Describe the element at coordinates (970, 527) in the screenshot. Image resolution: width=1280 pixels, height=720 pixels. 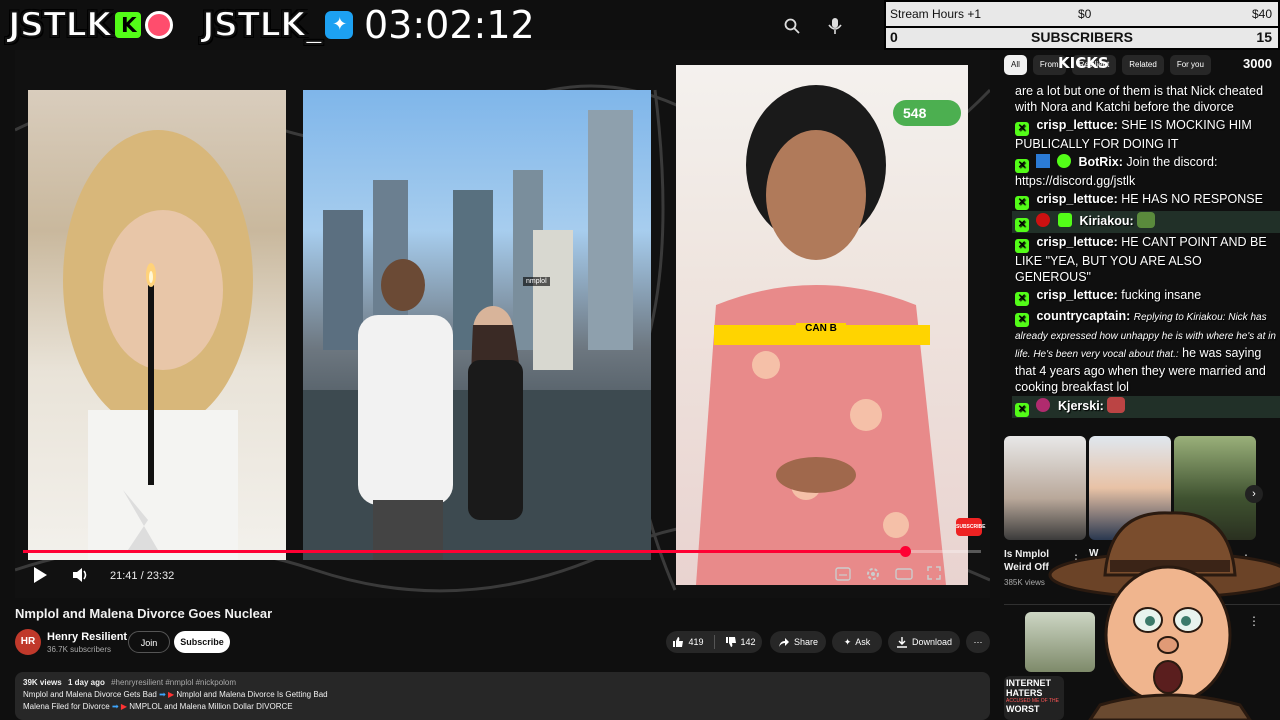
I see `subscribe-watermark: SUBSCRIBE` at that location.